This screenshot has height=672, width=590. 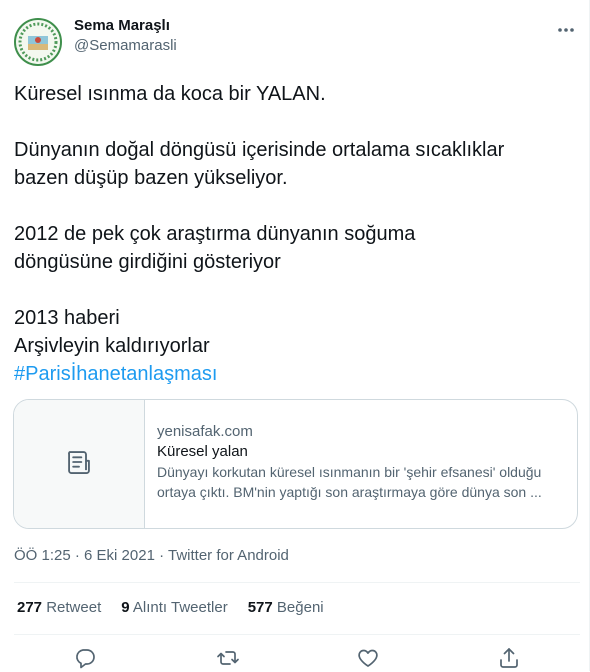 I want to click on retweets-label: Retweet, so click(x=74, y=607).